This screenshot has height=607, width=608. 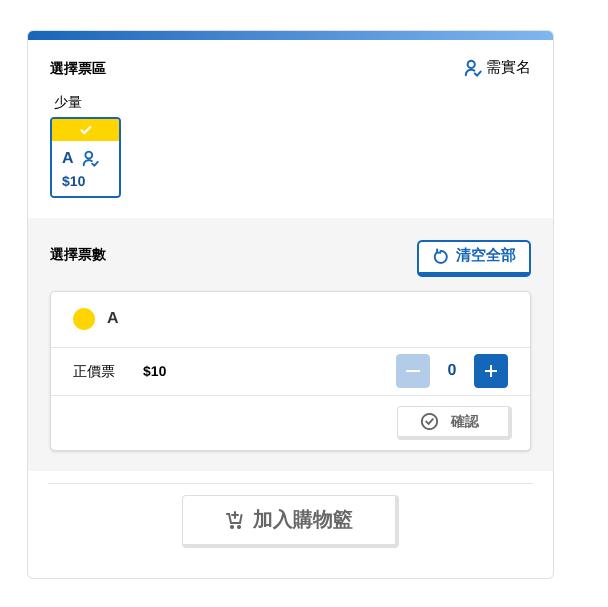 What do you see at coordinates (429, 421) in the screenshot?
I see `check-circle-icon` at bounding box center [429, 421].